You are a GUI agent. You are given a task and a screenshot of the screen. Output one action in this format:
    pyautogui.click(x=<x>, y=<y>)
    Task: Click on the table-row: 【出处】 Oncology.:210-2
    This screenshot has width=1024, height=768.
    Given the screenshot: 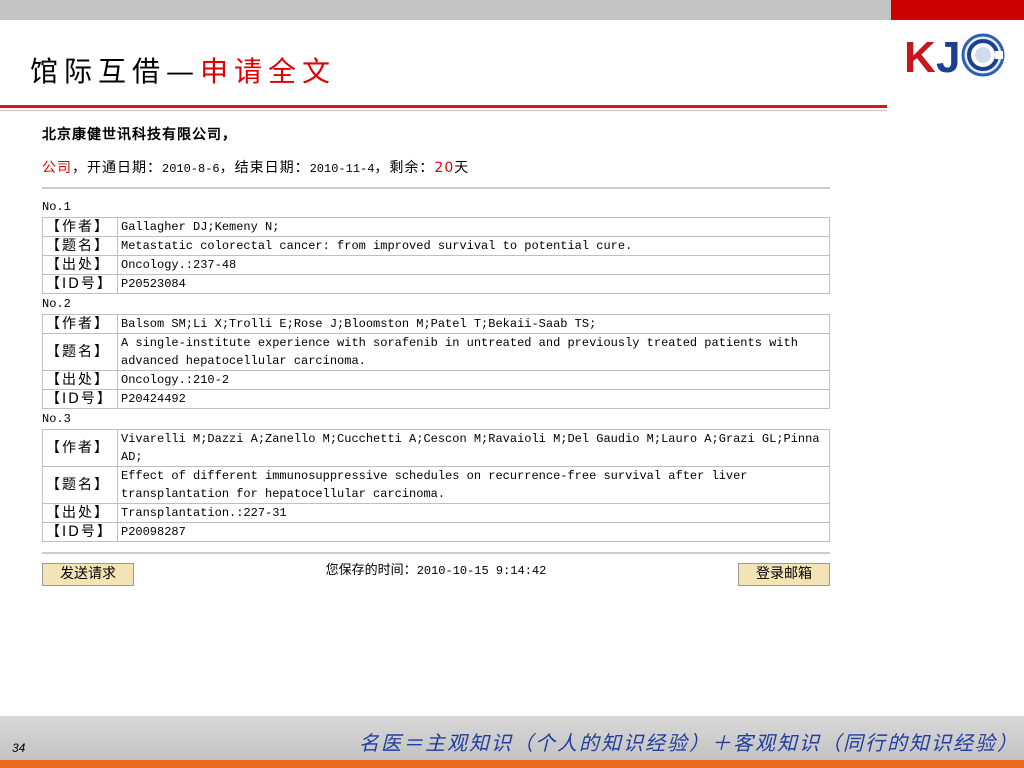 What is the action you would take?
    pyautogui.click(x=436, y=380)
    